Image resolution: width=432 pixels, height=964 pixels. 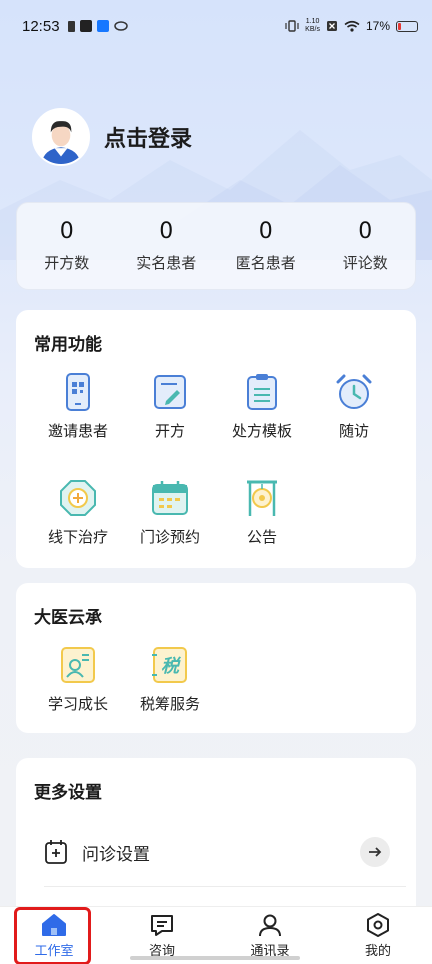 What do you see at coordinates (68, 793) in the screenshot?
I see `section-title: 更多设置` at bounding box center [68, 793].